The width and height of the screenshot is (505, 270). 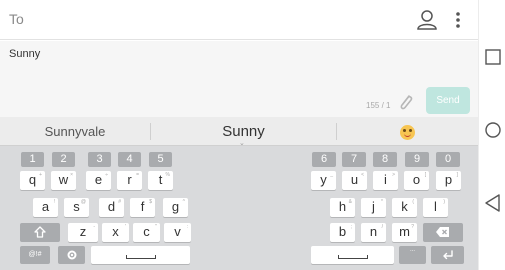 I want to click on key-o: o[, so click(x=416, y=180).